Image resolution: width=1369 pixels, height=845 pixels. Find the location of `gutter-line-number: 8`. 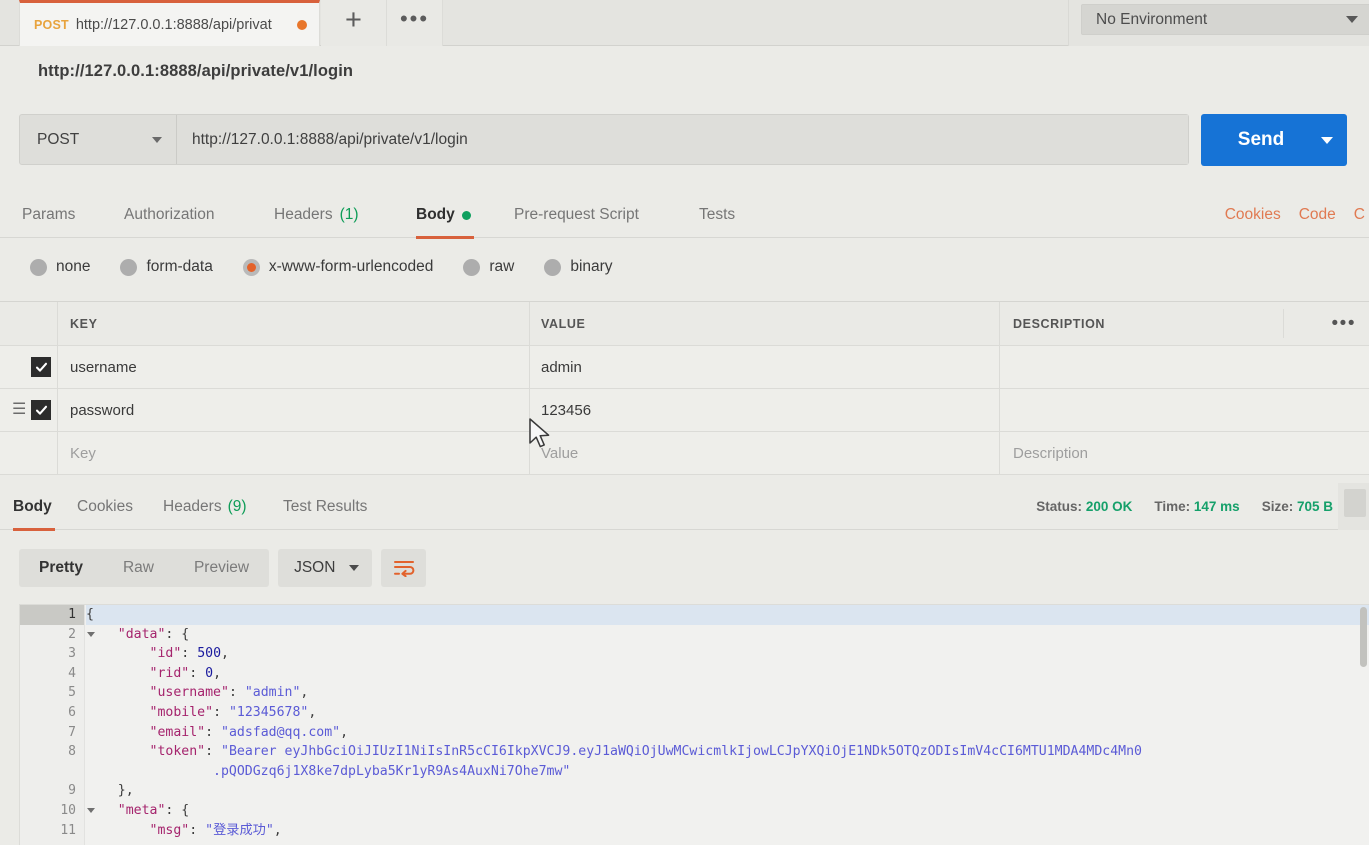

gutter-line-number: 8 is located at coordinates (72, 752).